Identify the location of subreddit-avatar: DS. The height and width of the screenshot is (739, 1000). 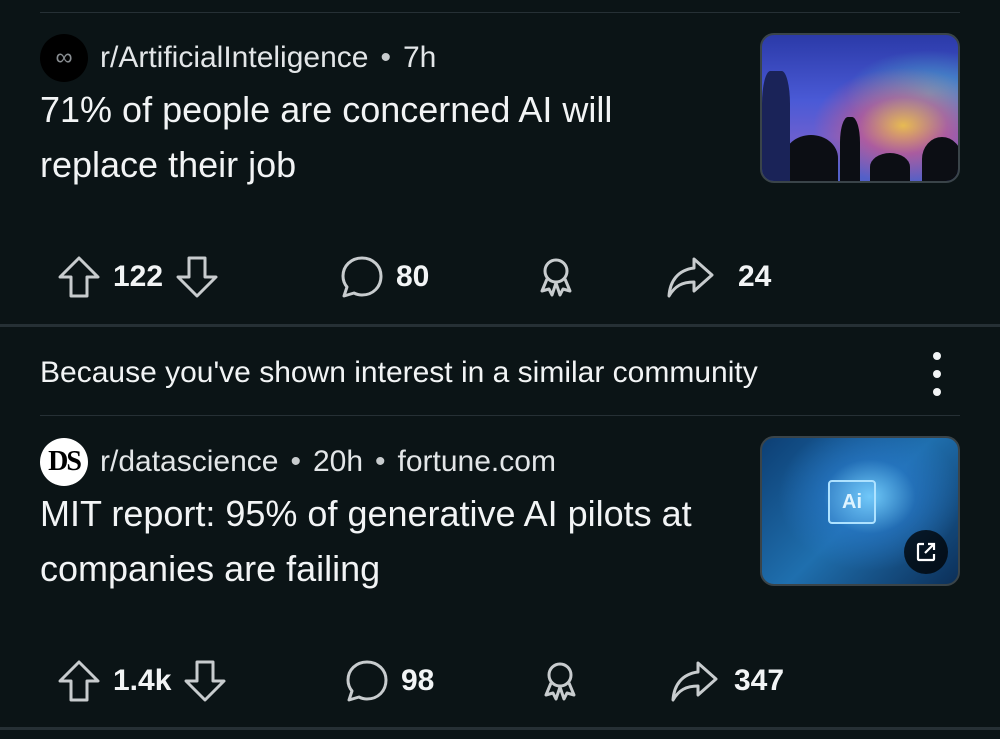
(64, 462).